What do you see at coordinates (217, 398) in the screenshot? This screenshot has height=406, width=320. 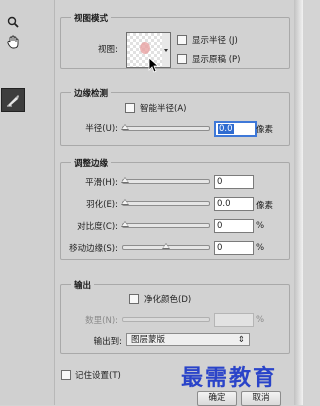 I see `ok-button: 确定` at bounding box center [217, 398].